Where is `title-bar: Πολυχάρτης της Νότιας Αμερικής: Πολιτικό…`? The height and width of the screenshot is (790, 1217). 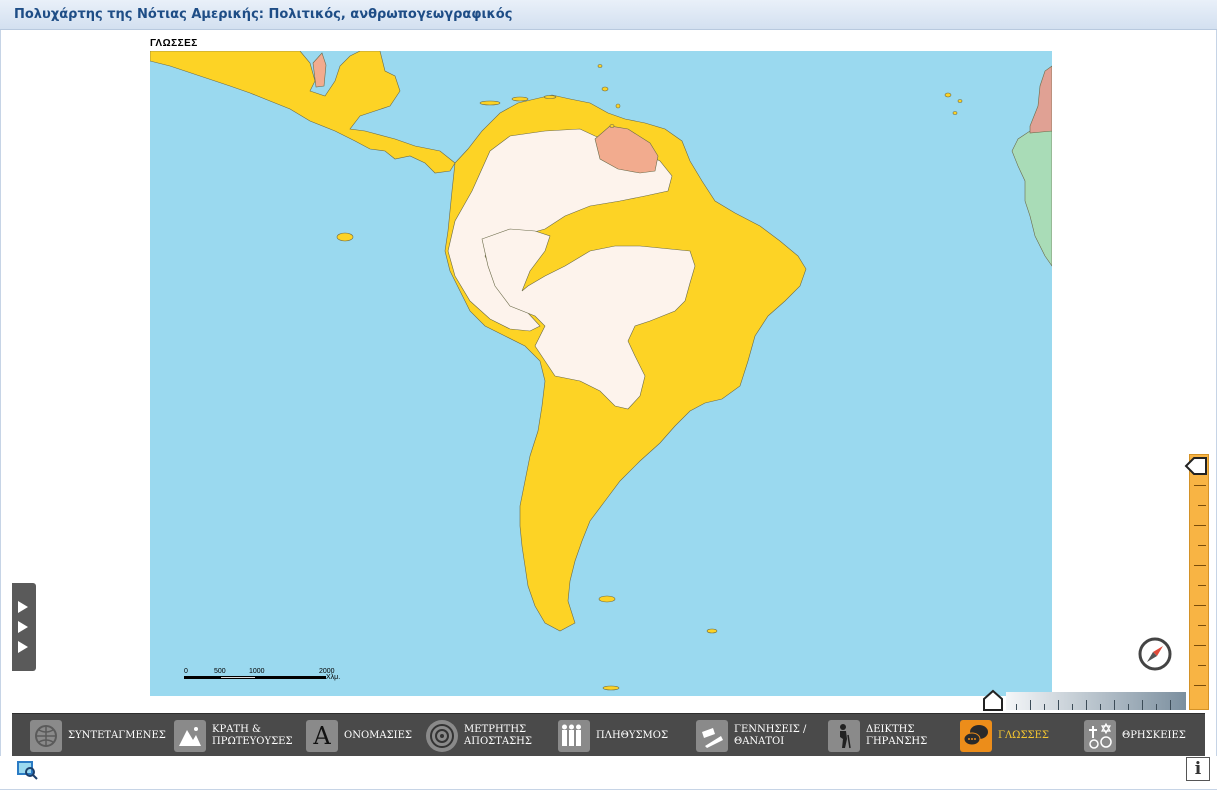
title-bar: Πολυχάρτης της Νότιας Αμερικής: Πολιτικό… is located at coordinates (608, 15).